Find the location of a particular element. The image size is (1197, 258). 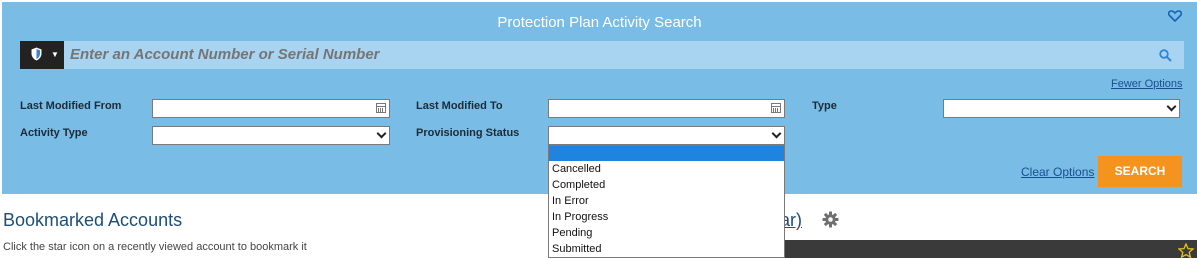

page-title: Protection Plan Activity Search is located at coordinates (599, 22).